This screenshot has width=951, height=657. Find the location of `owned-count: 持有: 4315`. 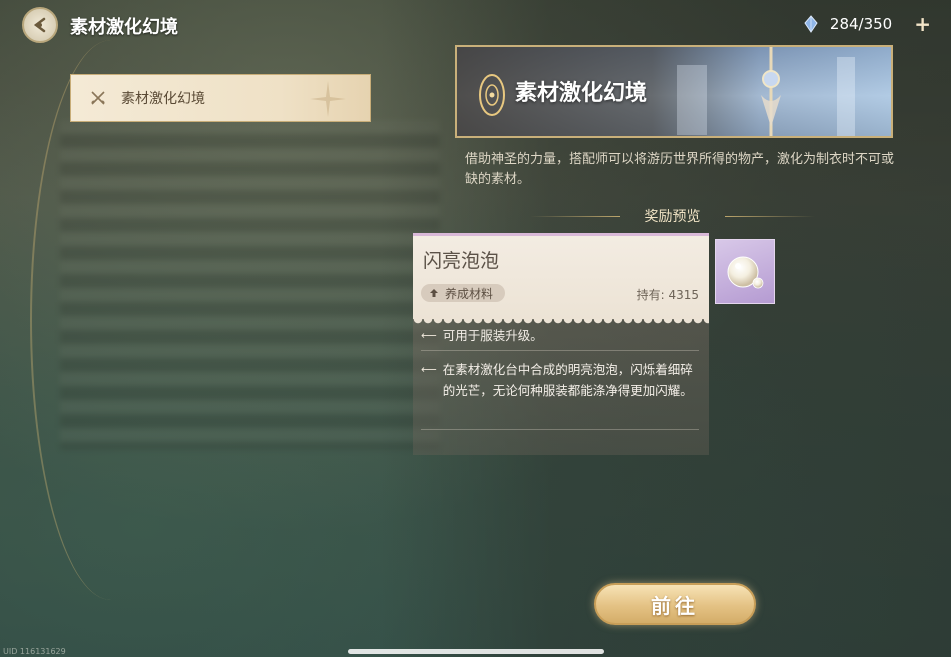

owned-count: 持有: 4315 is located at coordinates (667, 295).